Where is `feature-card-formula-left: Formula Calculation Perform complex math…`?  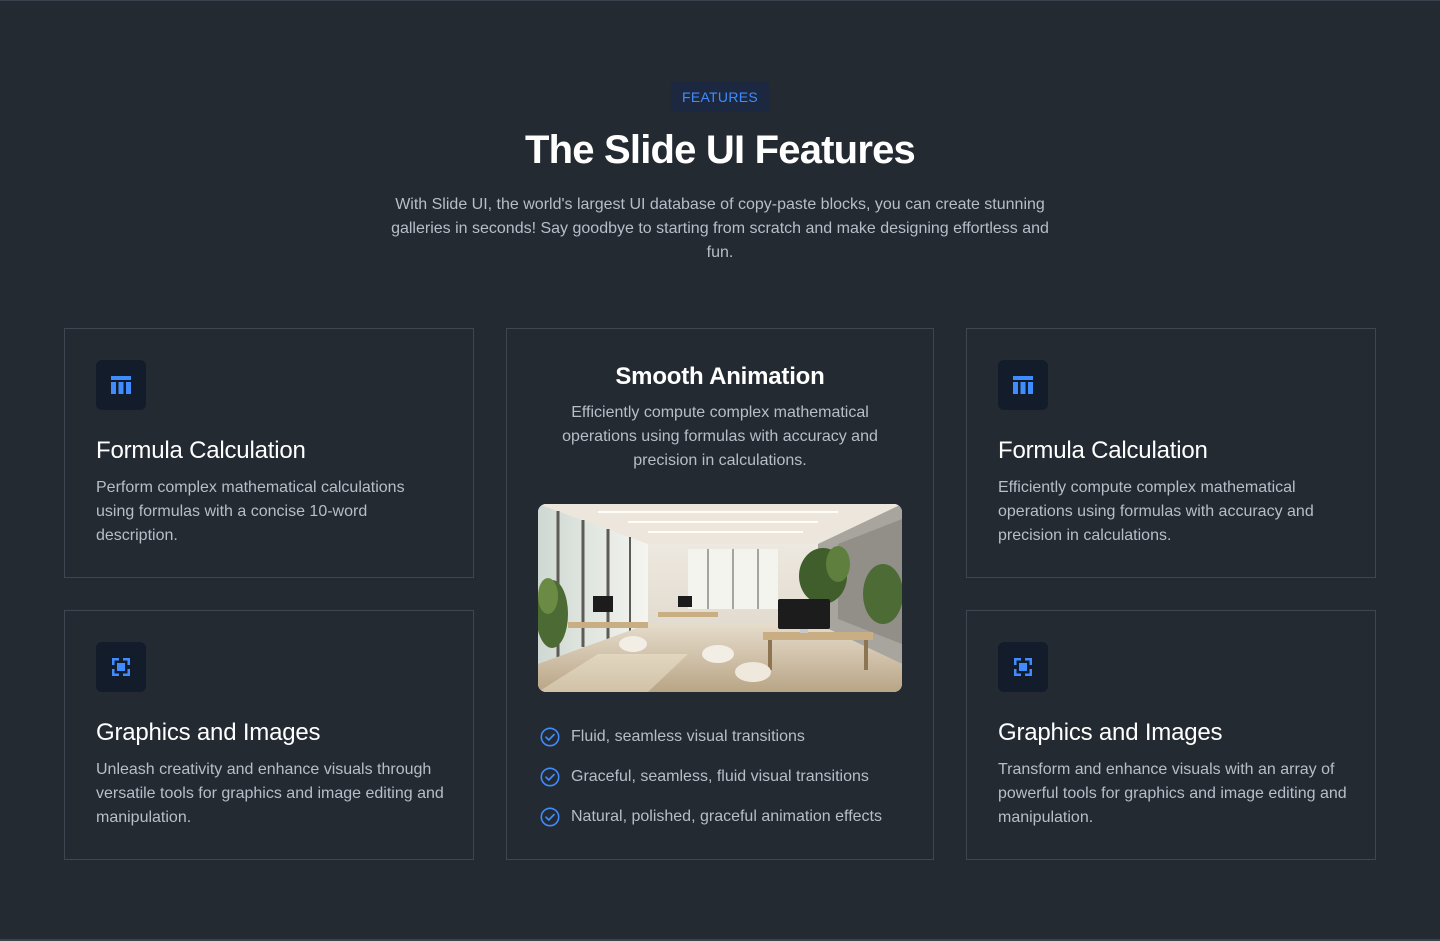
feature-card-formula-left: Formula Calculation Perform complex math… is located at coordinates (269, 453).